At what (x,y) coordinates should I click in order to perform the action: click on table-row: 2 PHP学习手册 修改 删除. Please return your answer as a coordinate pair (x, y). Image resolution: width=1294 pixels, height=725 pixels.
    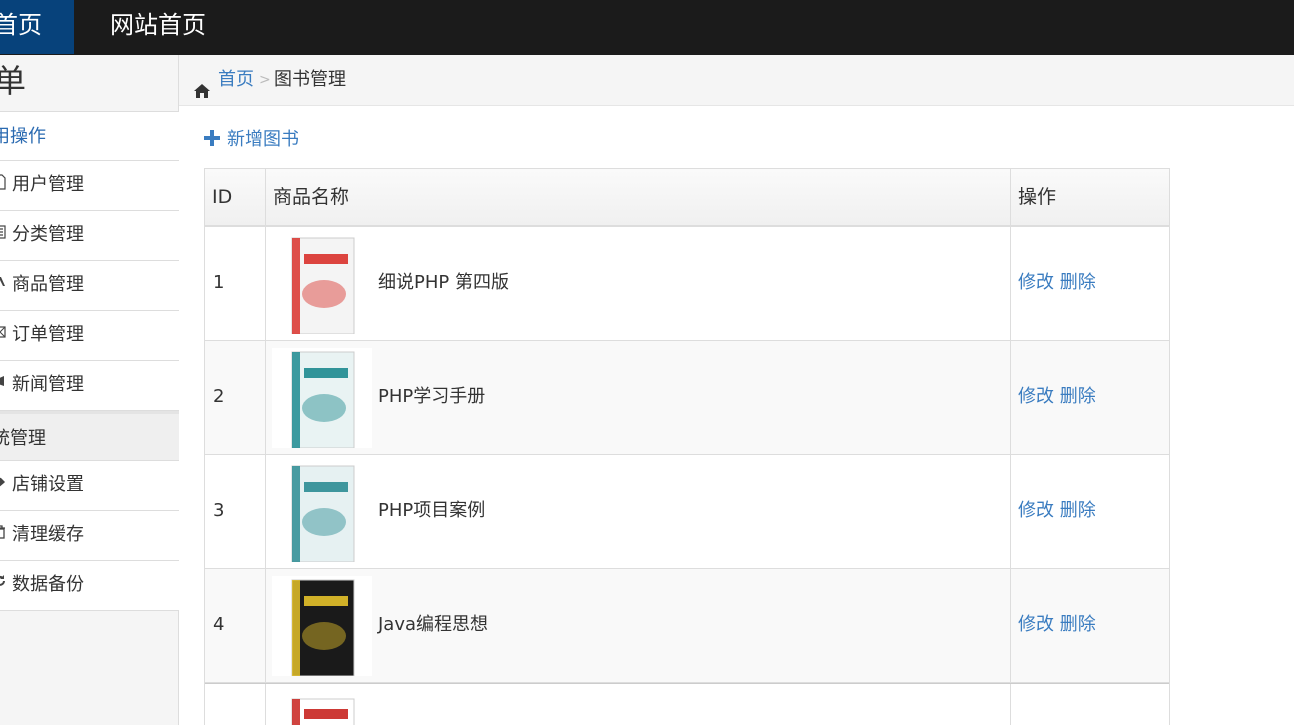
    Looking at the image, I should click on (687, 398).